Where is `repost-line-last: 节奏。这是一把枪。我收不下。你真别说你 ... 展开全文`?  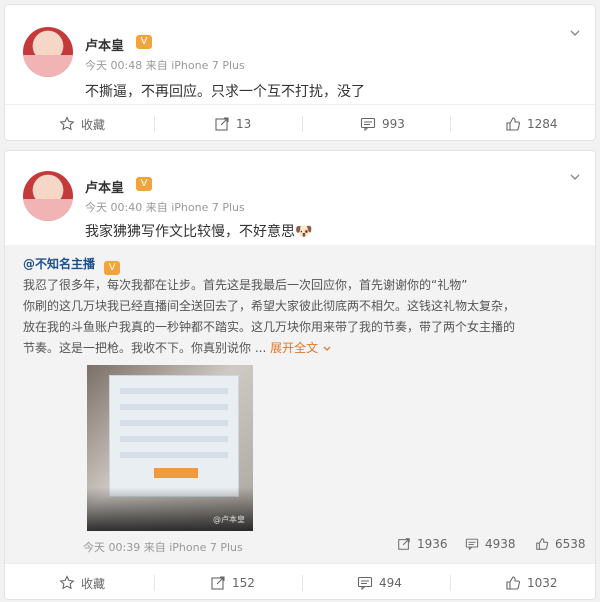 repost-line-last: 节奏。这是一把枪。我收不下。你真别说你 ... 展开全文 is located at coordinates (303, 348).